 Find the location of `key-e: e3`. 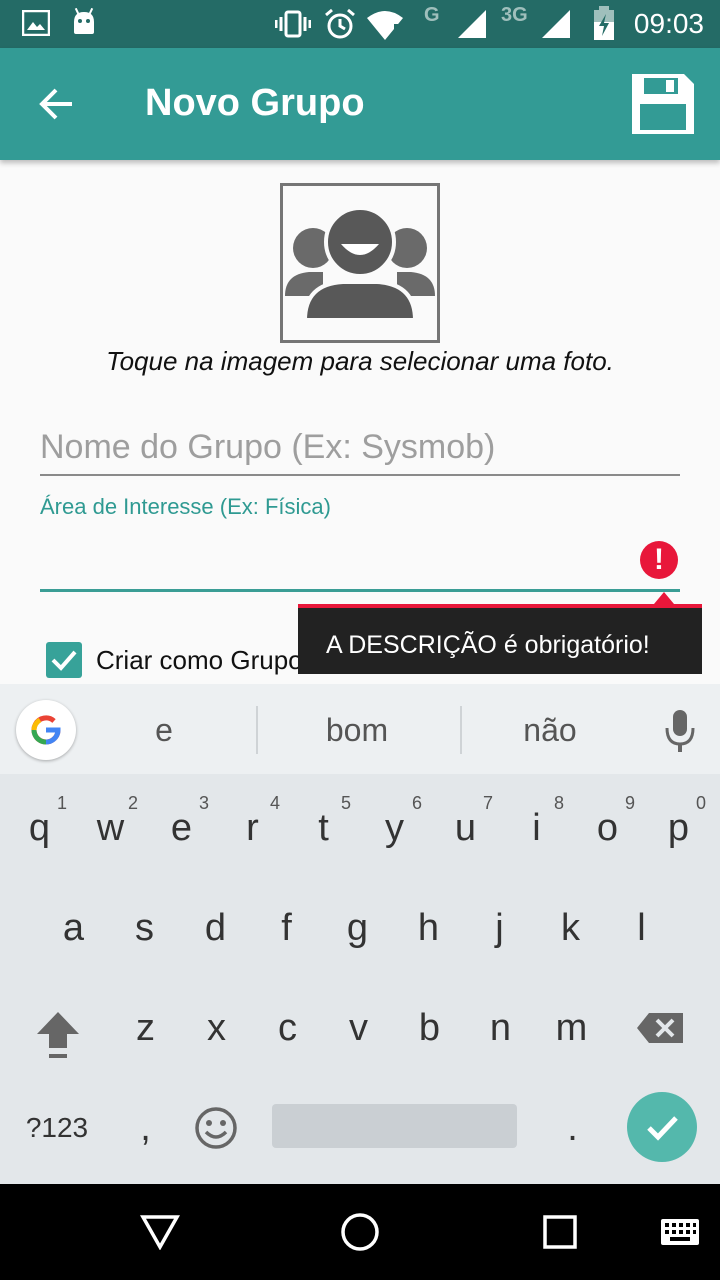

key-e: e3 is located at coordinates (181, 828).